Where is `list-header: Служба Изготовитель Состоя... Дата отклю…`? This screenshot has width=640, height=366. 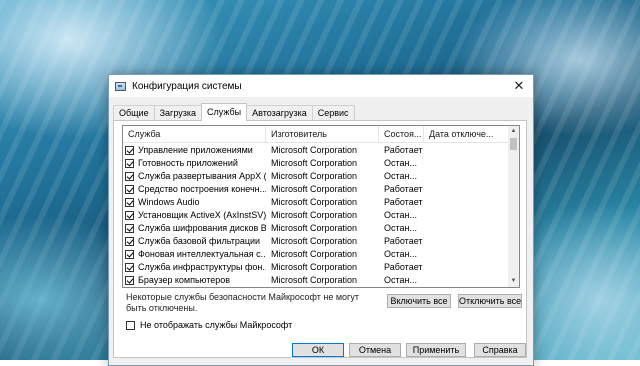
list-header: Служба Изготовитель Состоя... Дата отклю… is located at coordinates (316, 134).